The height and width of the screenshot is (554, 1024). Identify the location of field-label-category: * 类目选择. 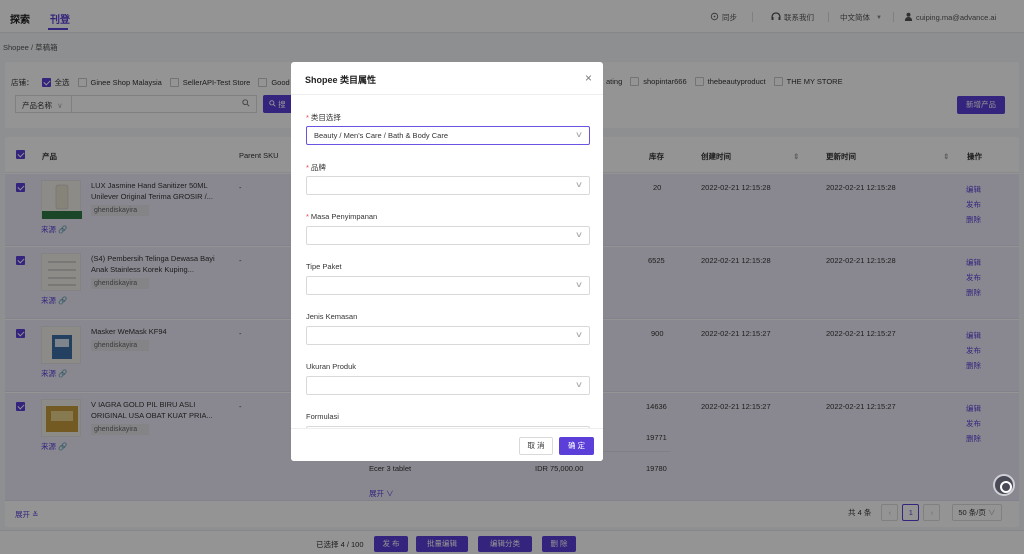
(323, 117).